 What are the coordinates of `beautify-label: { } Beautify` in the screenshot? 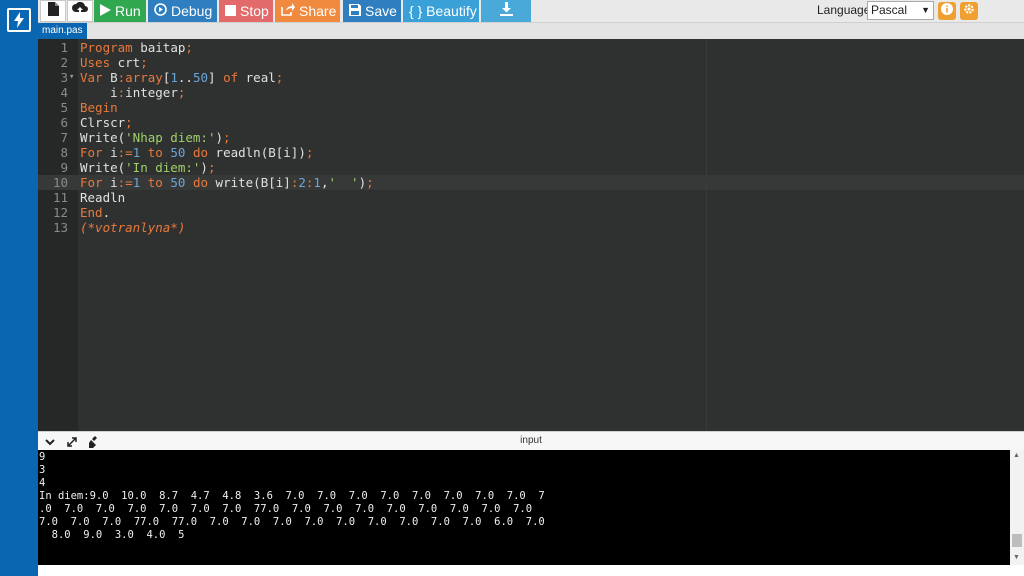 It's located at (443, 11).